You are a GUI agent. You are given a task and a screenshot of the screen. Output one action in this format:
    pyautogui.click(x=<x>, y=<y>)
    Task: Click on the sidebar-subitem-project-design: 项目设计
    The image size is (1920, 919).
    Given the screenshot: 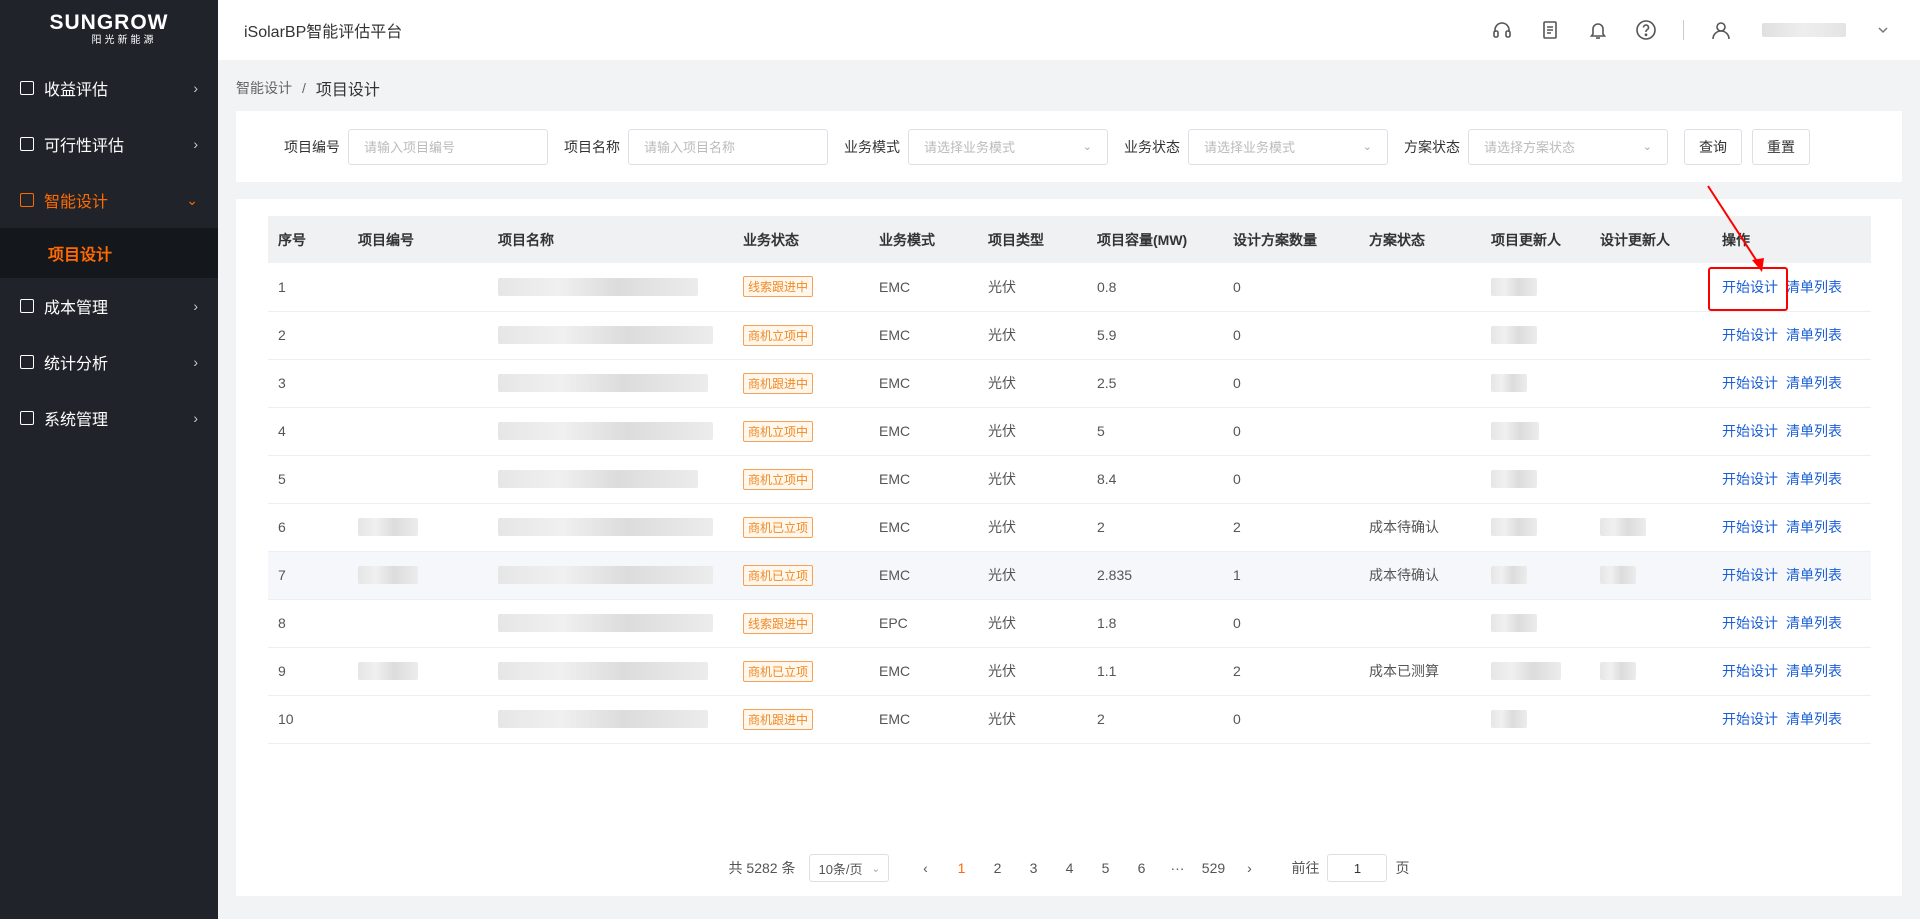 What is the action you would take?
    pyautogui.click(x=109, y=253)
    